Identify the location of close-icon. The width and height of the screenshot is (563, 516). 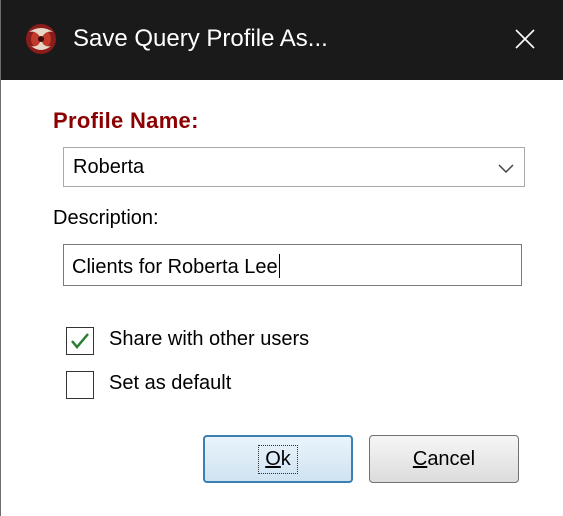
(525, 39).